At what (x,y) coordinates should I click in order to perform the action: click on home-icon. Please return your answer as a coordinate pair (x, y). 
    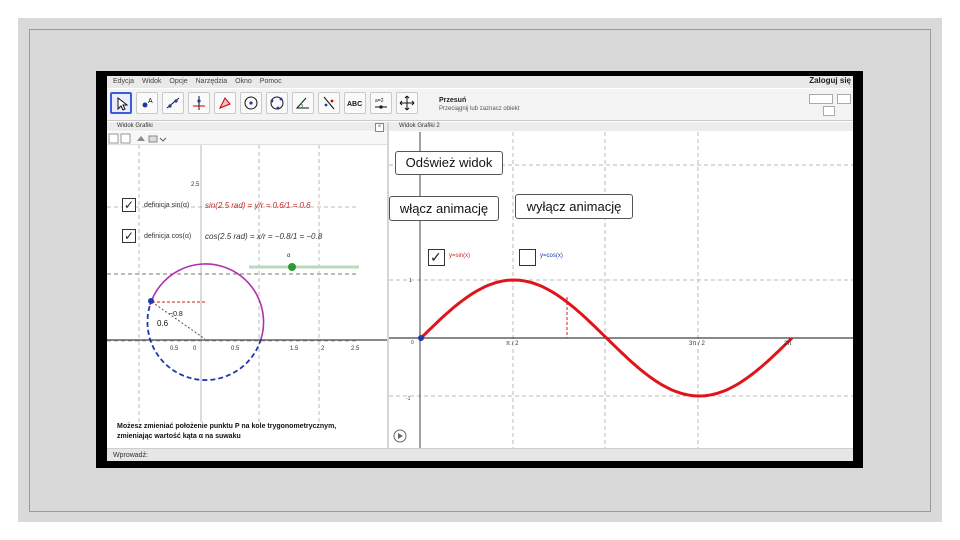
    Looking at the image, I should click on (141, 138).